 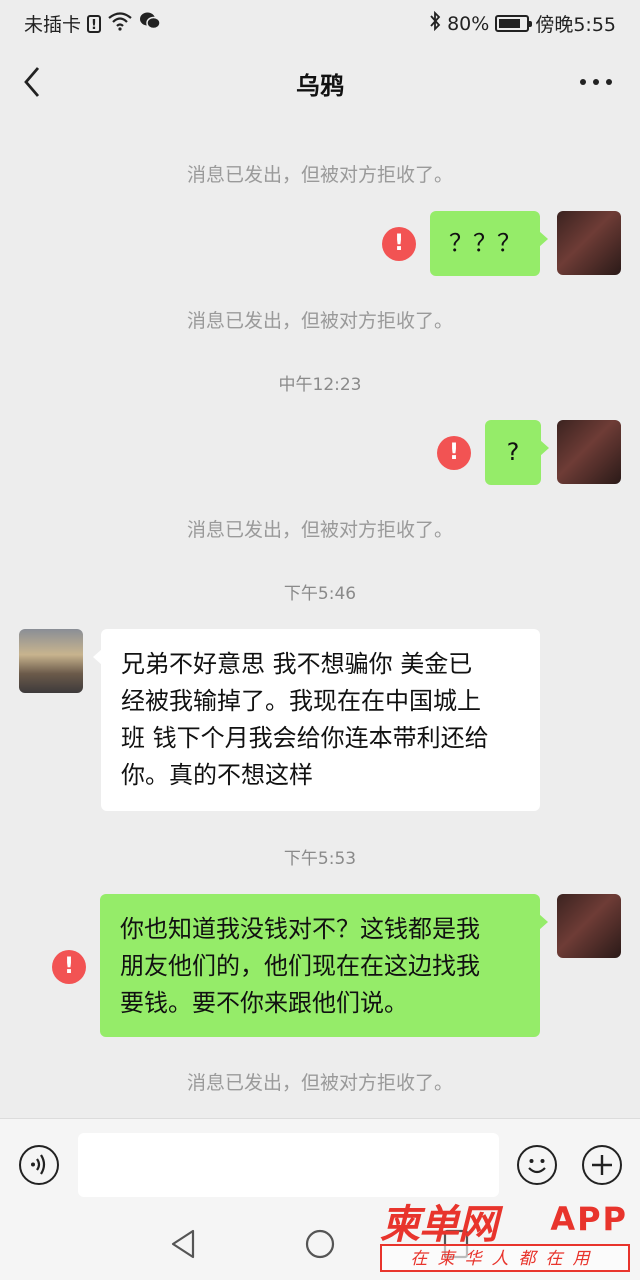 What do you see at coordinates (297, 664) in the screenshot?
I see `message-line: 兄弟不好意思 我不想骗你 美金已` at bounding box center [297, 664].